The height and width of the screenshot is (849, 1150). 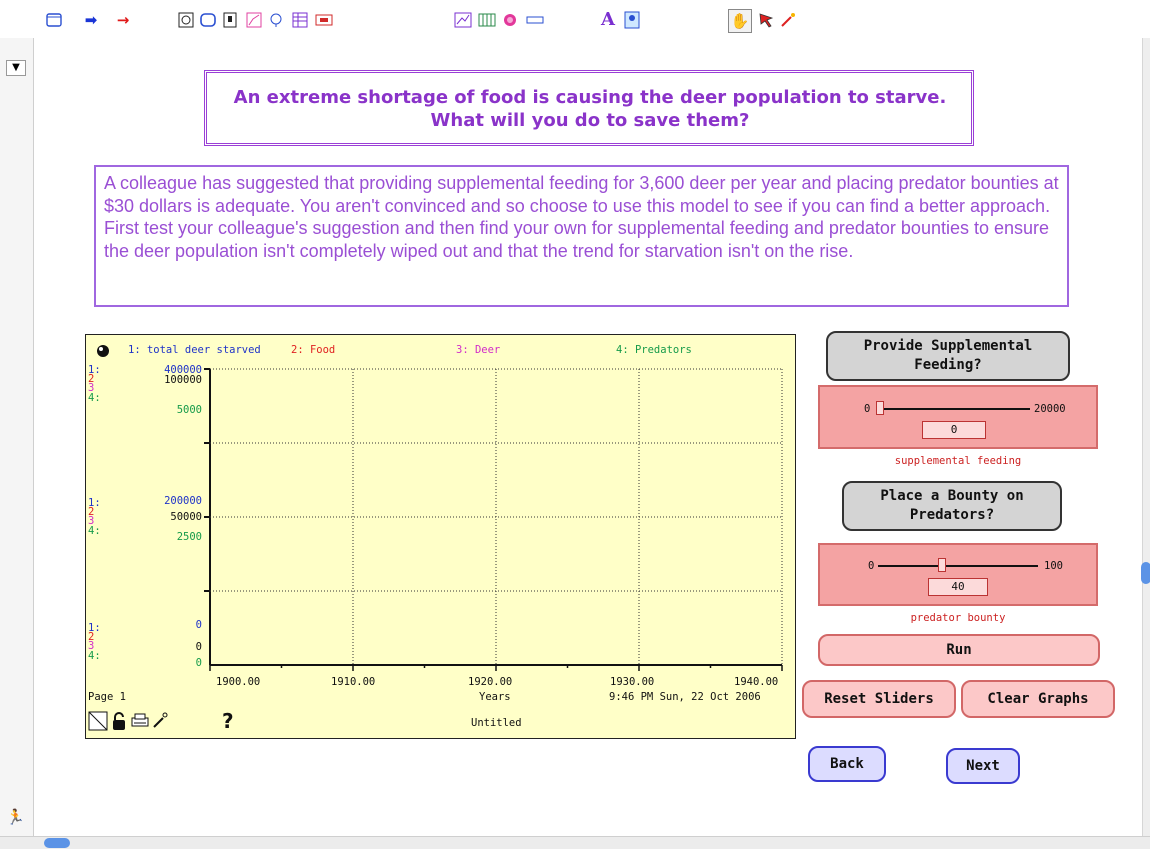 I want to click on feeding-value: 0, so click(x=954, y=430).